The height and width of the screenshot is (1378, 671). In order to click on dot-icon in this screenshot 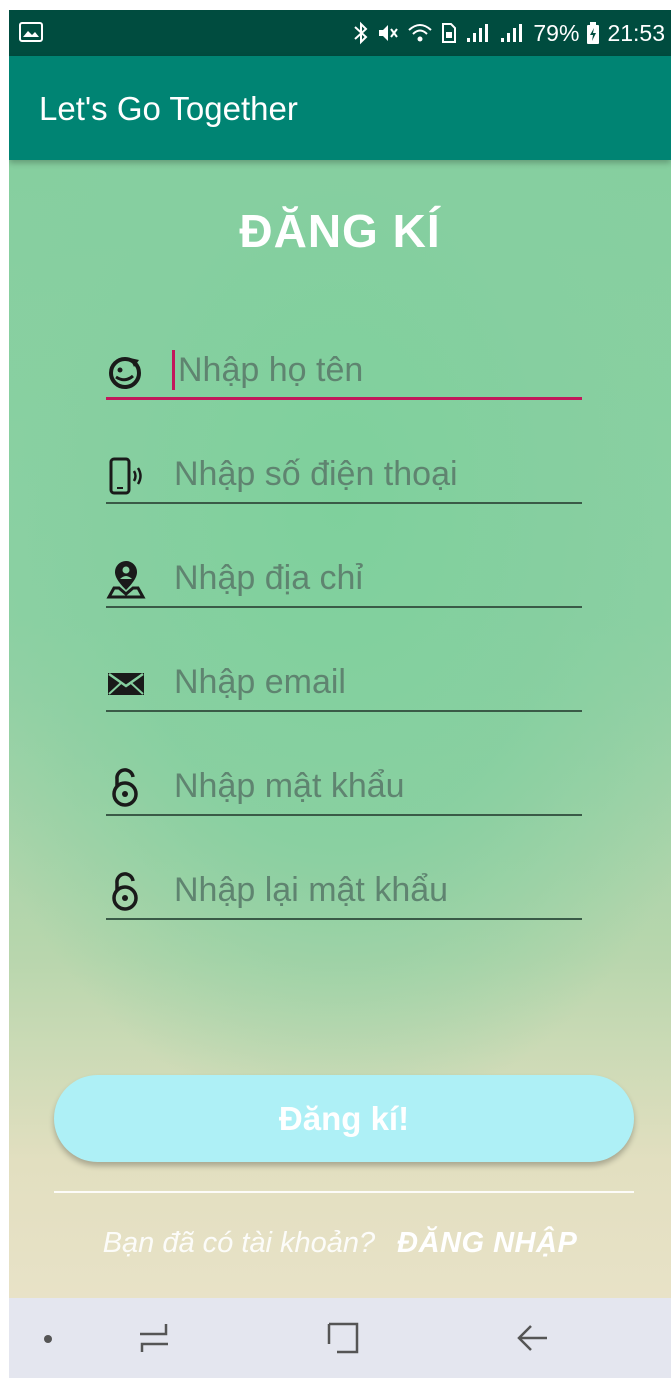, I will do `click(48, 1338)`.